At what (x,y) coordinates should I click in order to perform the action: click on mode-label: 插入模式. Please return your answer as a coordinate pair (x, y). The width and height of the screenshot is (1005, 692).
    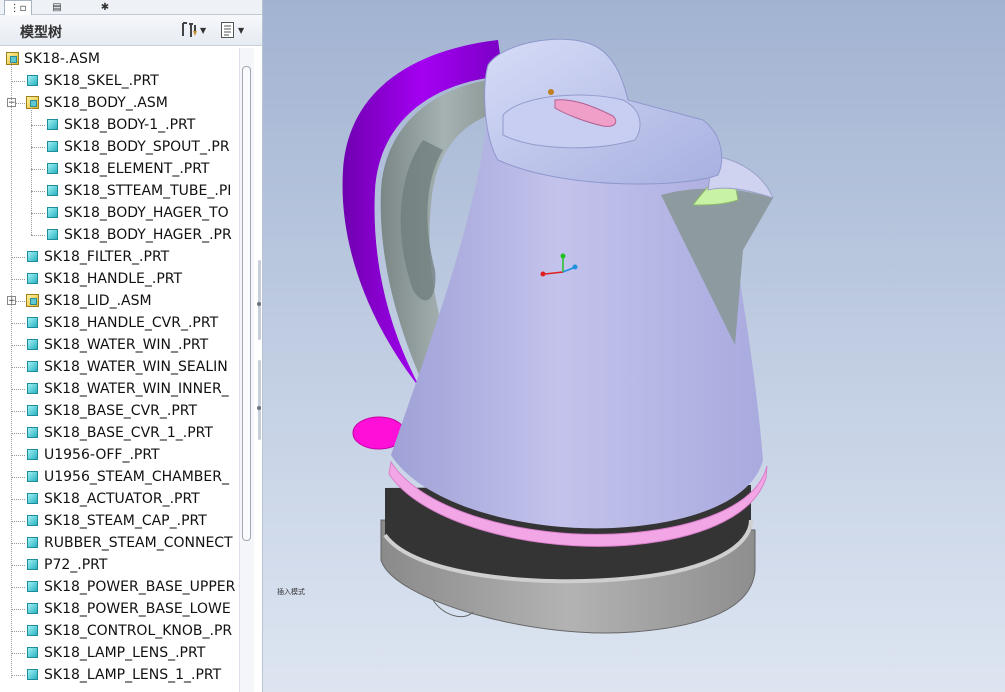
    Looking at the image, I should click on (291, 592).